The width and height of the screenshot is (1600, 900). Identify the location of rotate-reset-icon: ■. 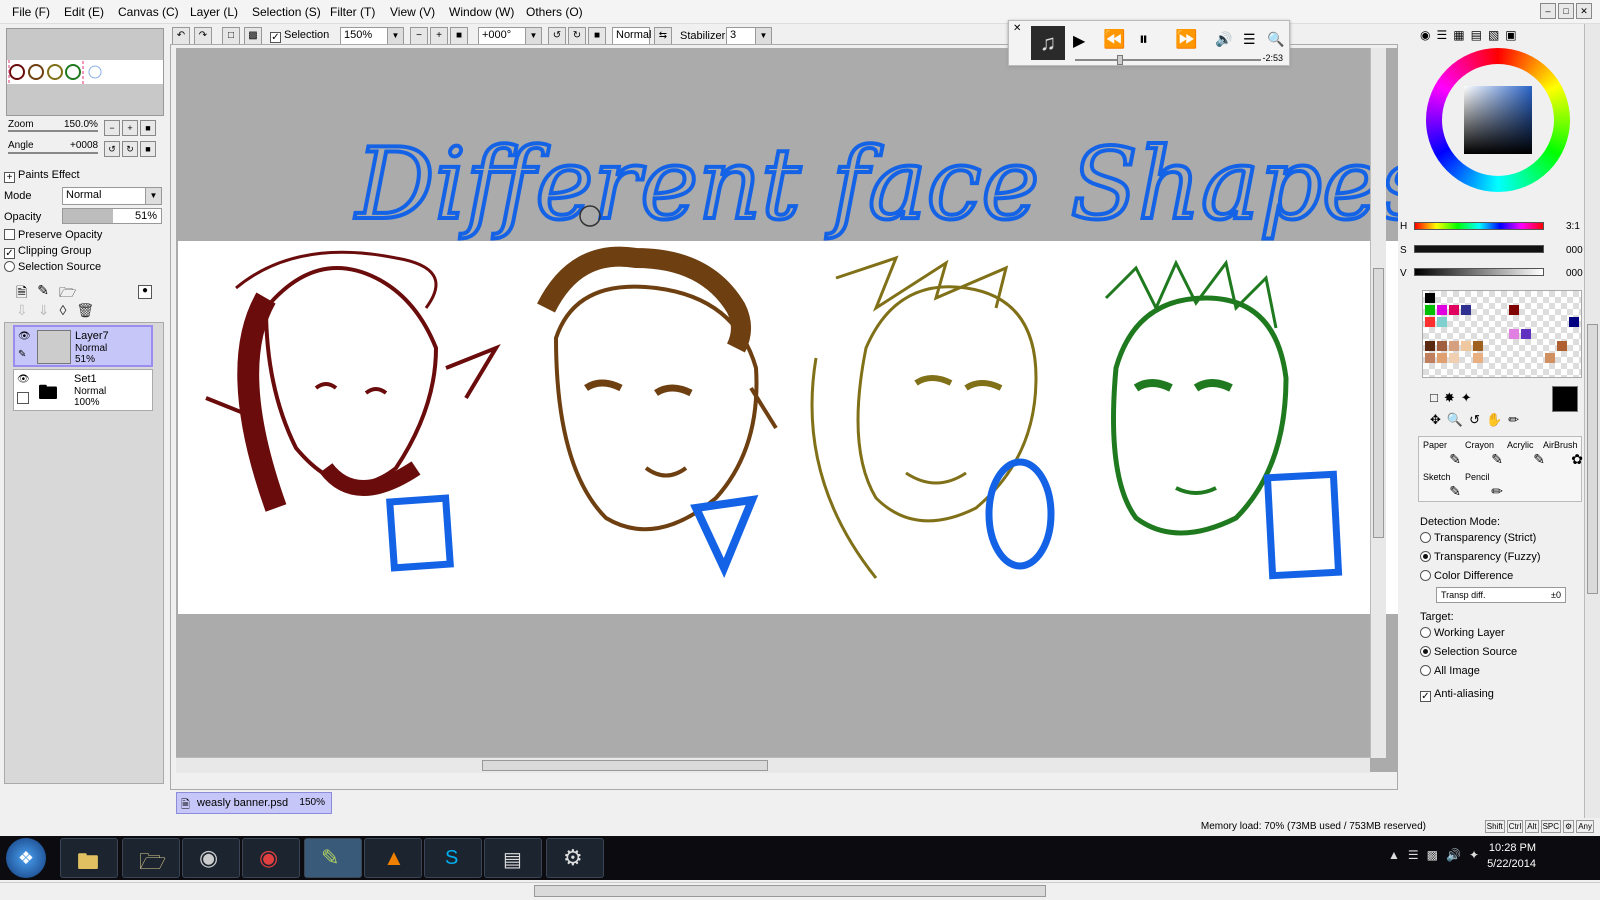
(597, 36).